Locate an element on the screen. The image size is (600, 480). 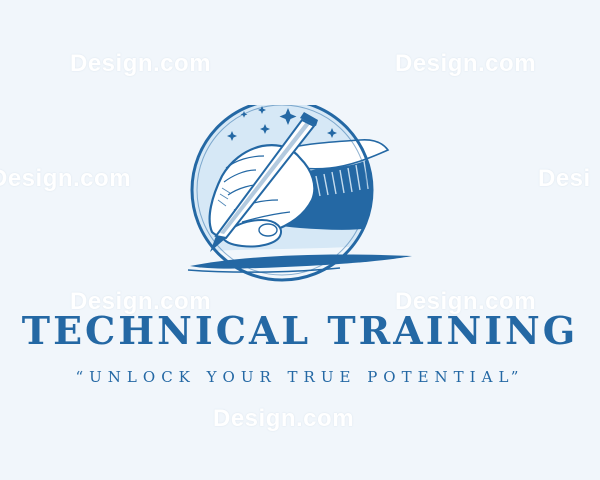
watermark-text: Desi is located at coordinates (564, 178).